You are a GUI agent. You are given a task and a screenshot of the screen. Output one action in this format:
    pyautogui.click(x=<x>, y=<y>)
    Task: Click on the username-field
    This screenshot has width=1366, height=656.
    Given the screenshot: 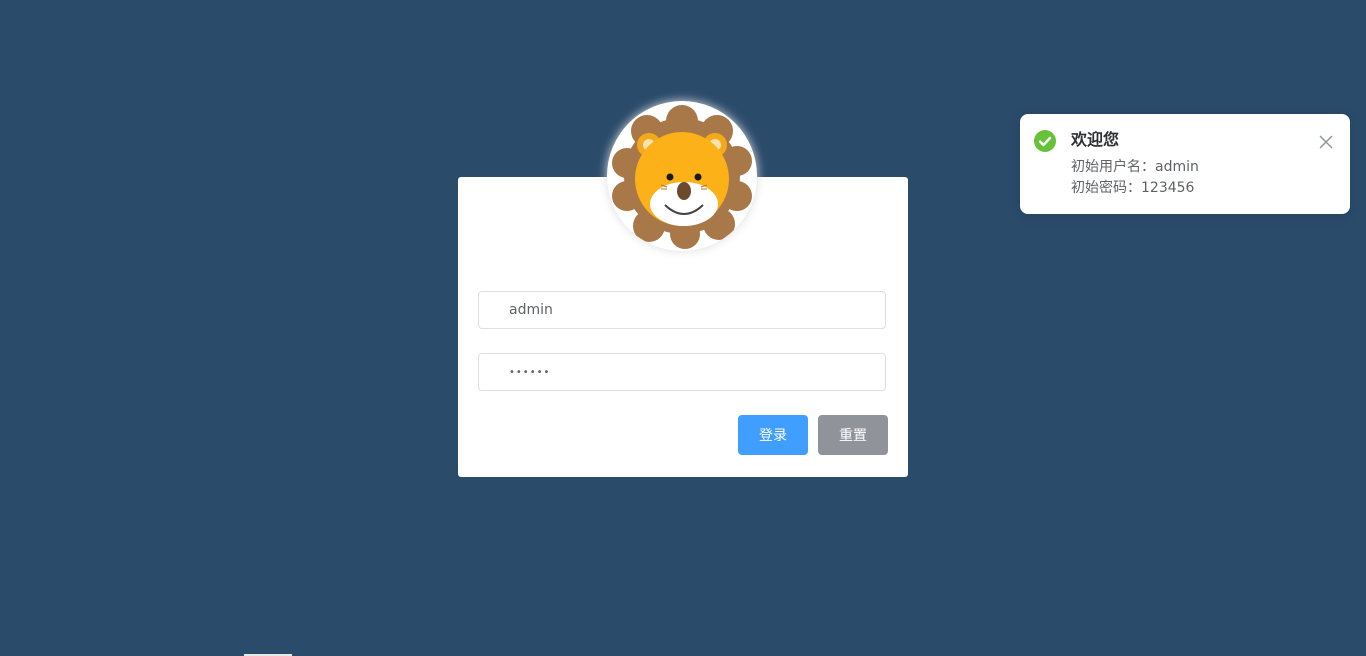 What is the action you would take?
    pyautogui.click(x=682, y=310)
    